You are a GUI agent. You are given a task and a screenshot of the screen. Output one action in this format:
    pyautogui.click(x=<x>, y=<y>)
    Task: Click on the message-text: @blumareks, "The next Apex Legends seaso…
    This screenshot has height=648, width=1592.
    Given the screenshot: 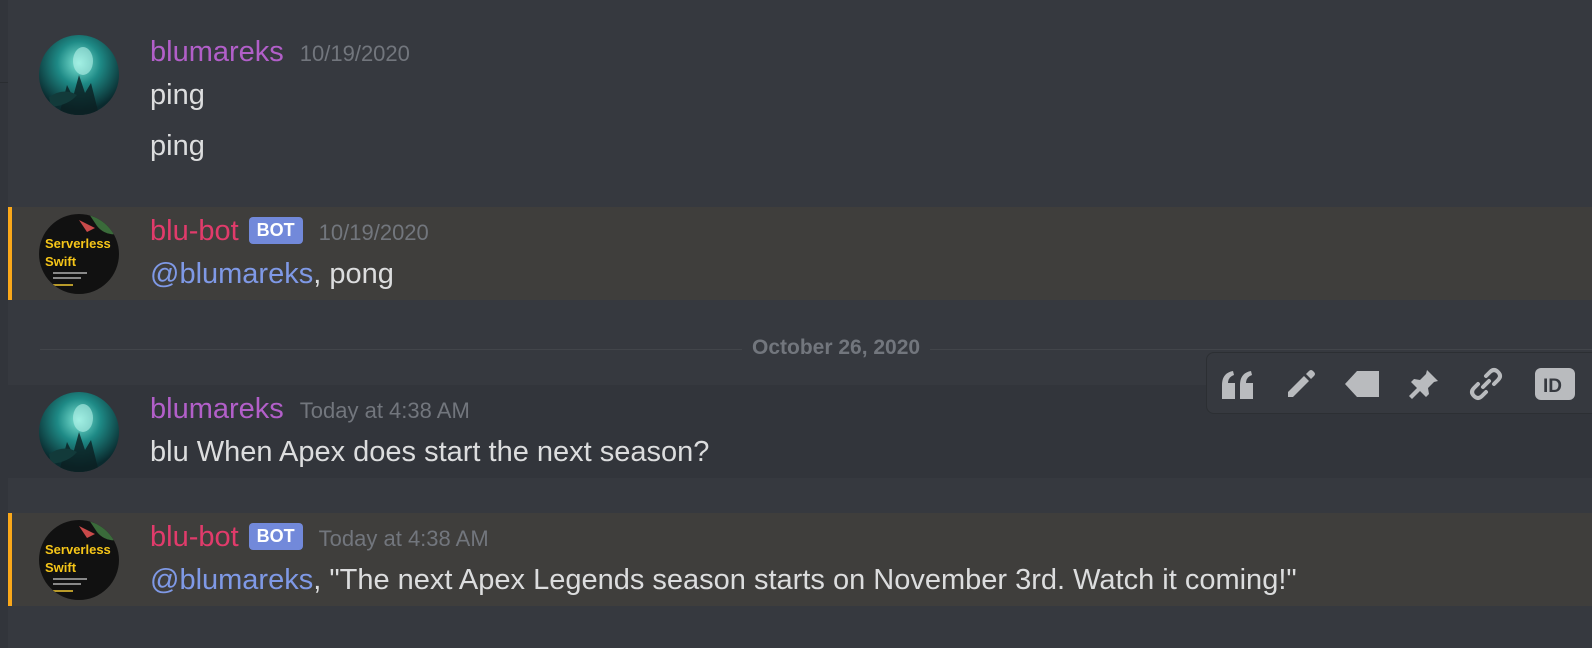 What is the action you would take?
    pyautogui.click(x=723, y=580)
    